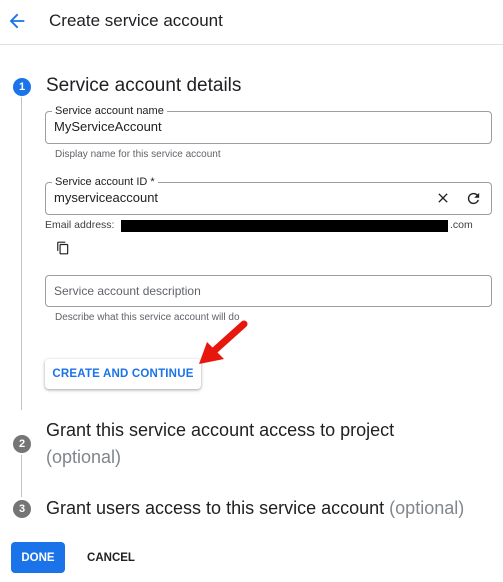 The width and height of the screenshot is (503, 582). I want to click on step-1-number: 1, so click(22, 87).